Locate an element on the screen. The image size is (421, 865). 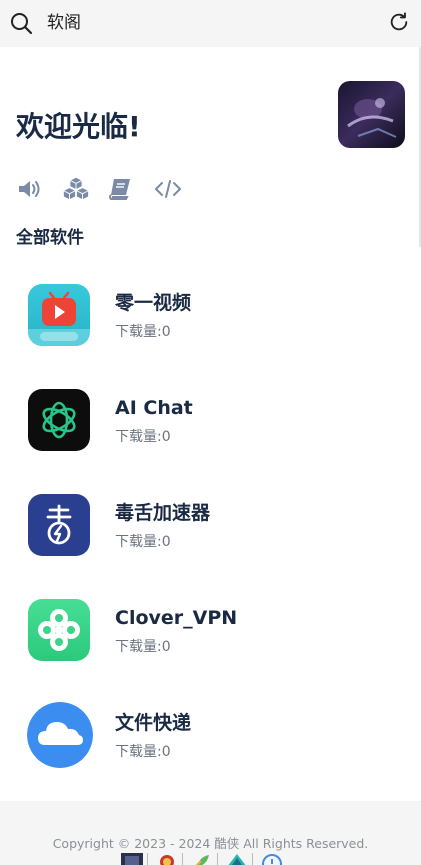
leaf-badge-icon is located at coordinates (202, 859).